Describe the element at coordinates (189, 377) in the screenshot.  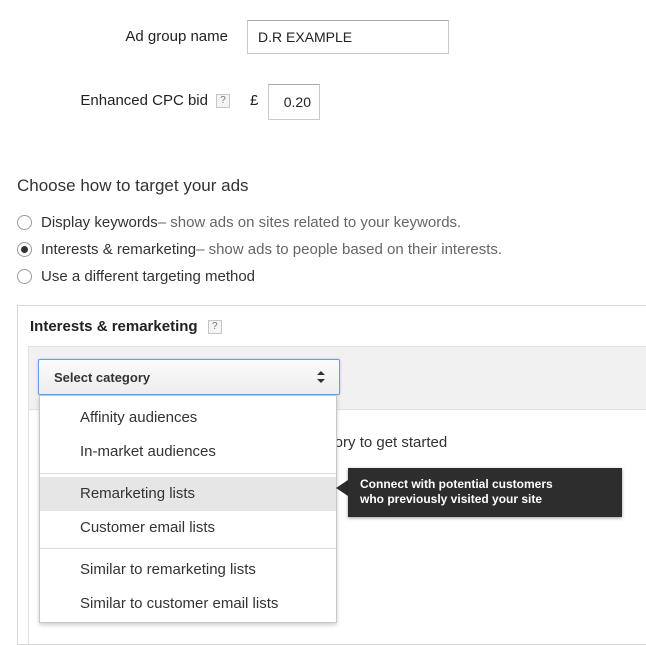
I see `select-category-dropdown: Select category` at that location.